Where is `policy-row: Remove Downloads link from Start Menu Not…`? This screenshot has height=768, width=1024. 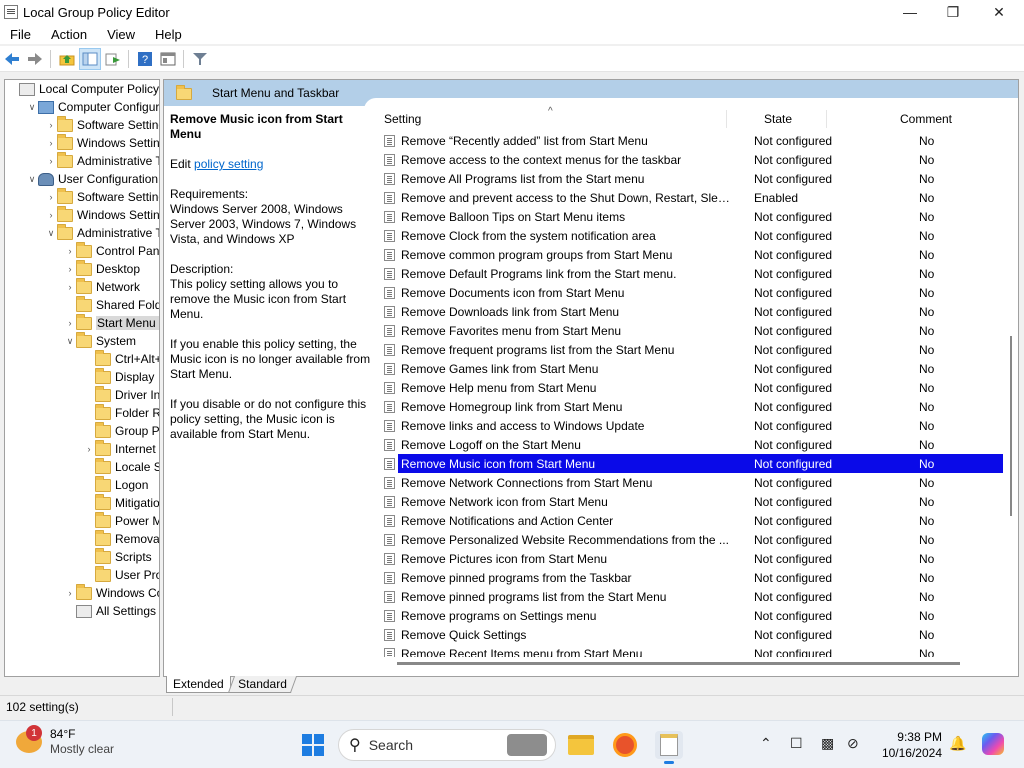 policy-row: Remove Downloads link from Start Menu Not… is located at coordinates (693, 311).